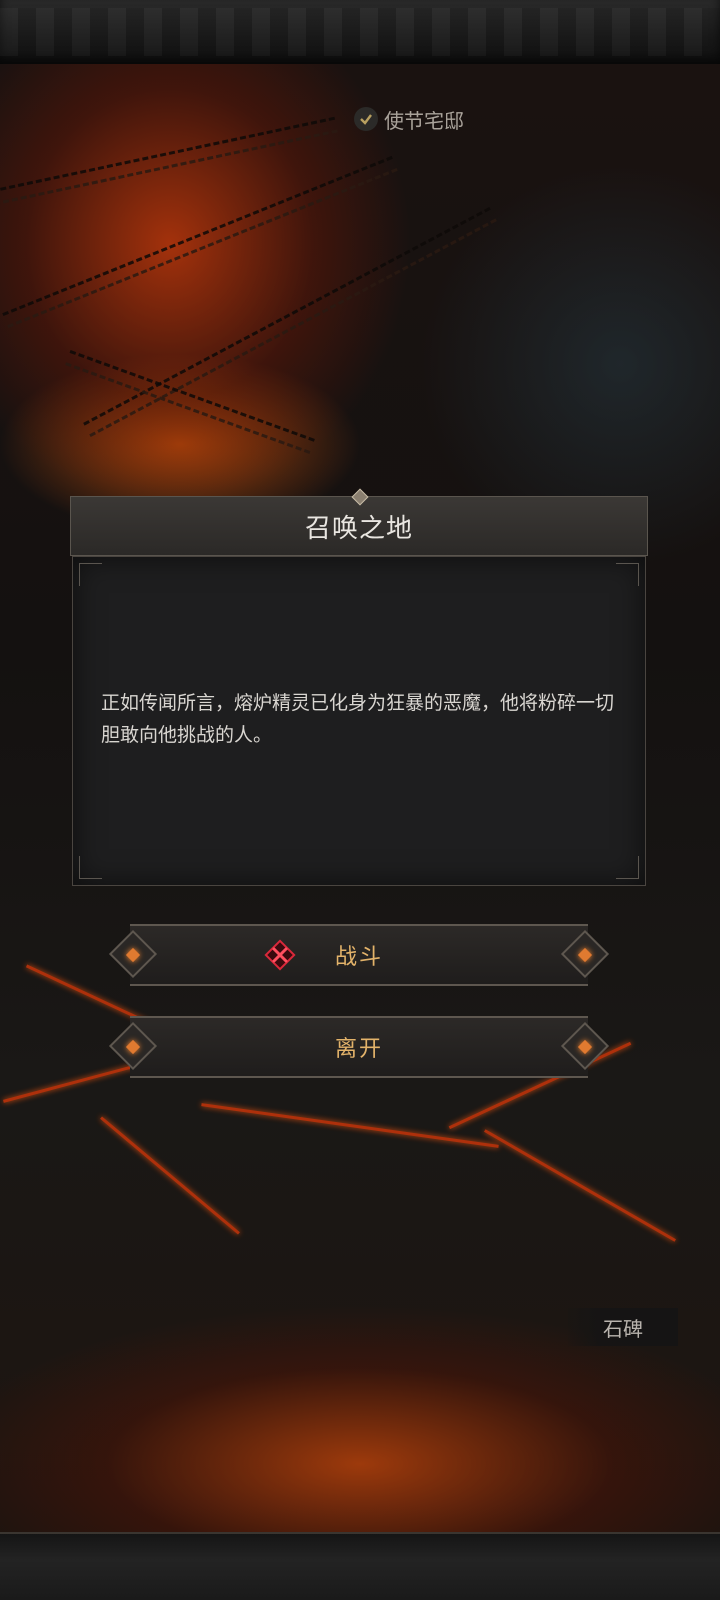 This screenshot has width=720, height=1600. What do you see at coordinates (360, 33) in the screenshot?
I see `top-frame-bar` at bounding box center [360, 33].